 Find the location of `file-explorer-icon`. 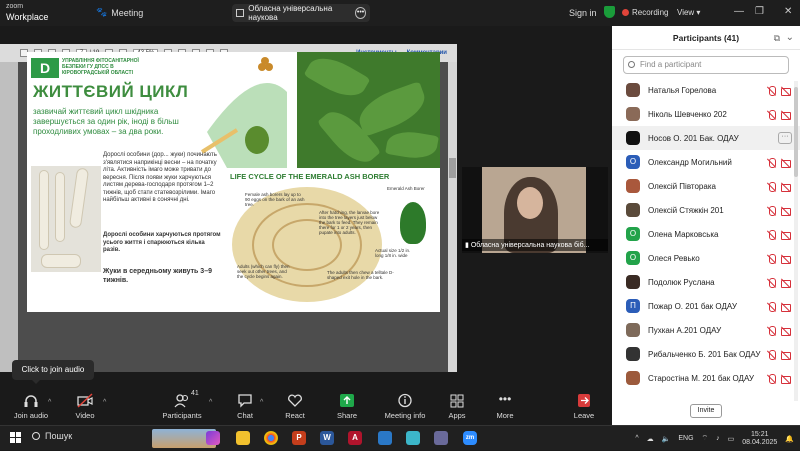

file-explorer-icon is located at coordinates (243, 438).